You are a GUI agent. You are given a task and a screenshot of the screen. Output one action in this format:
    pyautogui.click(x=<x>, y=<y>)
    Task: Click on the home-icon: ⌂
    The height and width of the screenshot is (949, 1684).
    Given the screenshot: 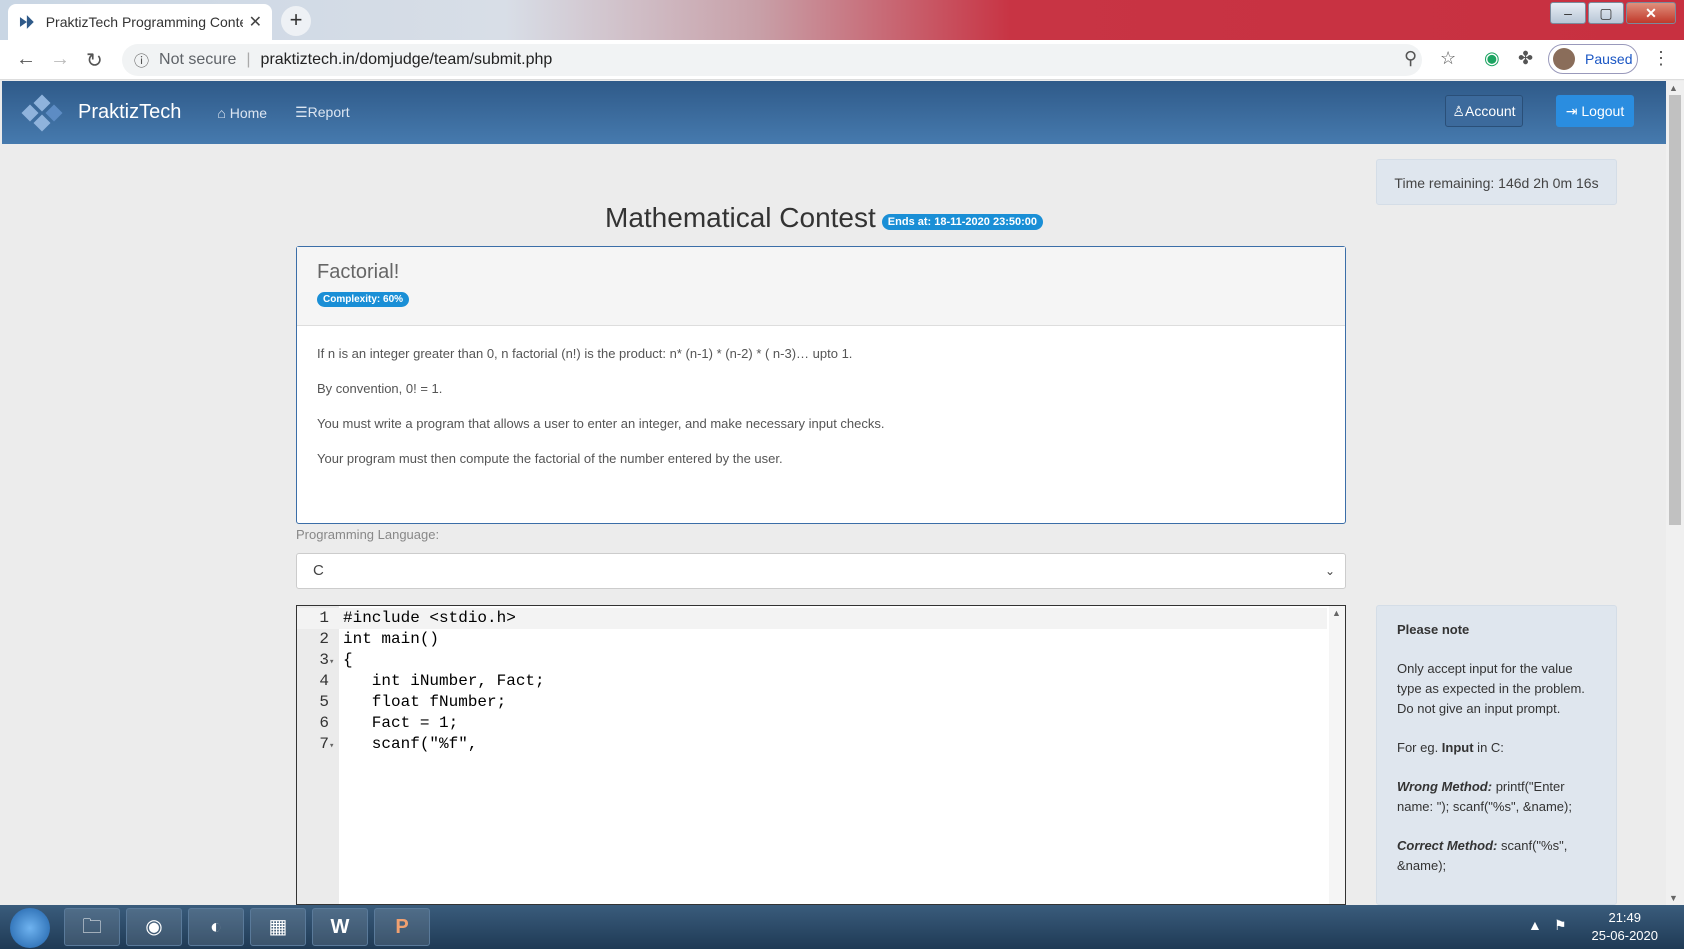 What is the action you would take?
    pyautogui.click(x=221, y=112)
    